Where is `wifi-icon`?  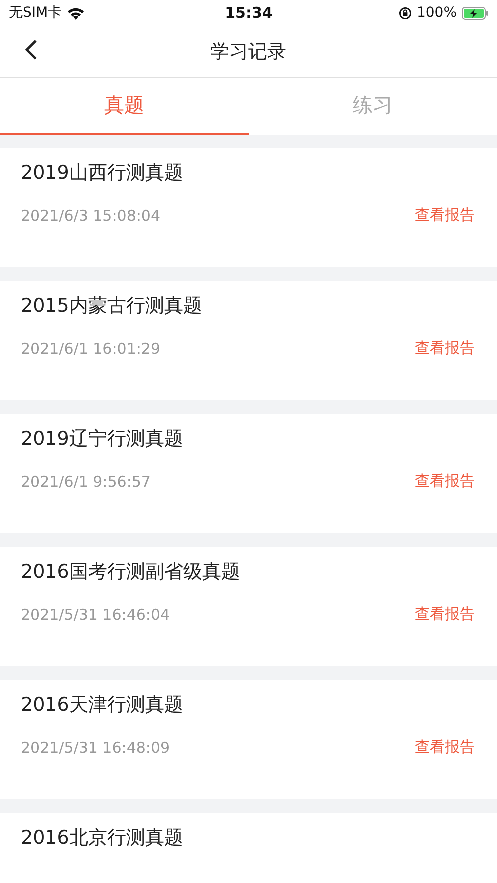 wifi-icon is located at coordinates (76, 13).